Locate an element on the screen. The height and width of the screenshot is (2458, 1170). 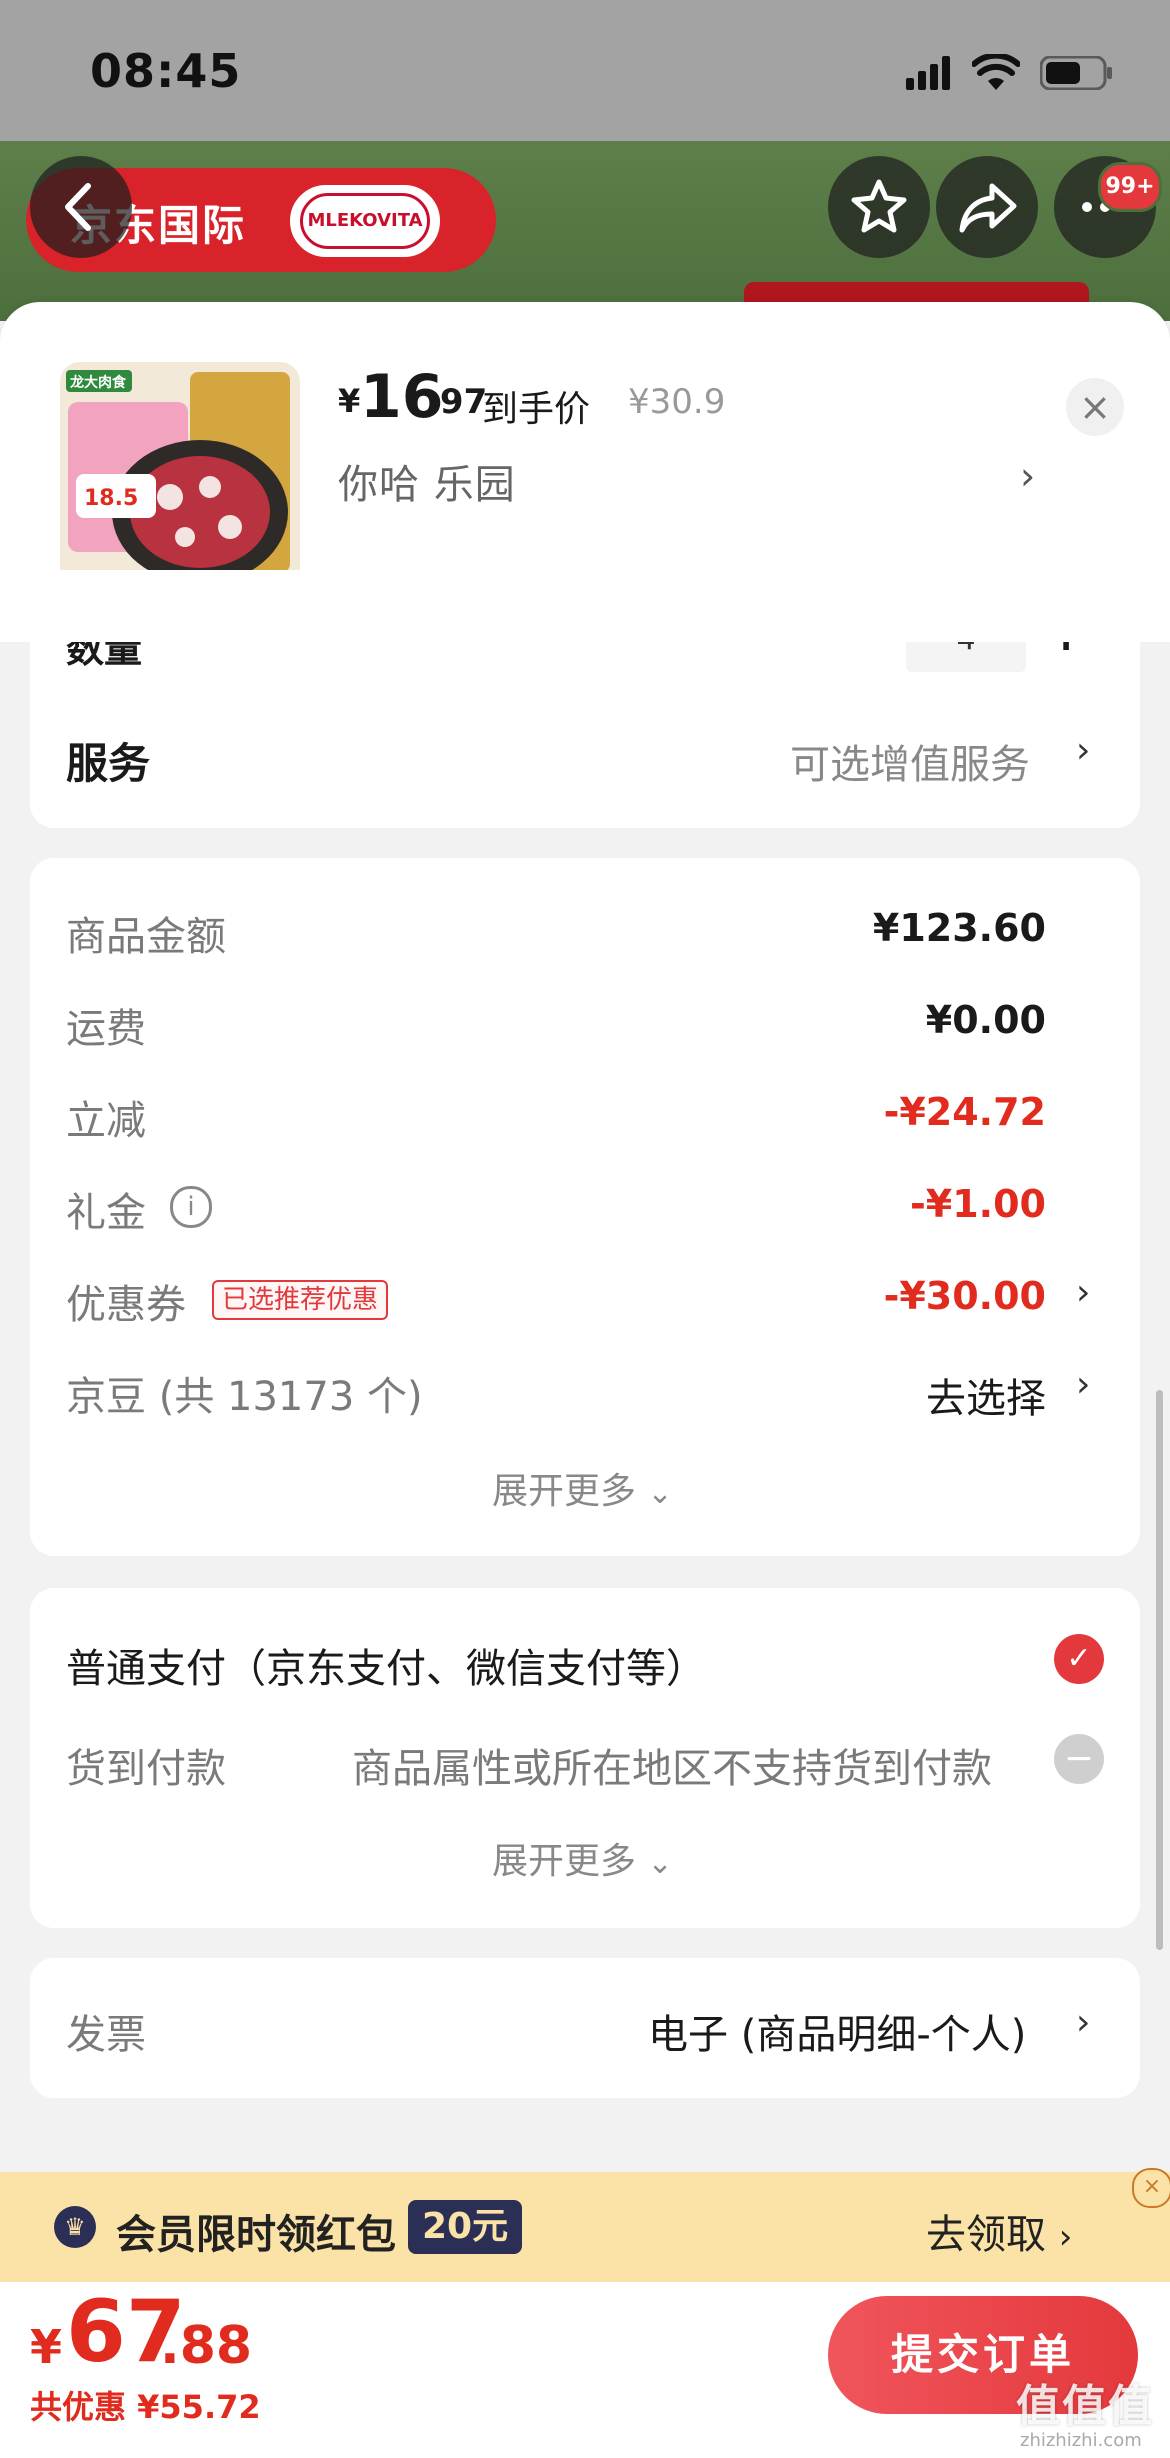
star-icon is located at coordinates (879, 206).